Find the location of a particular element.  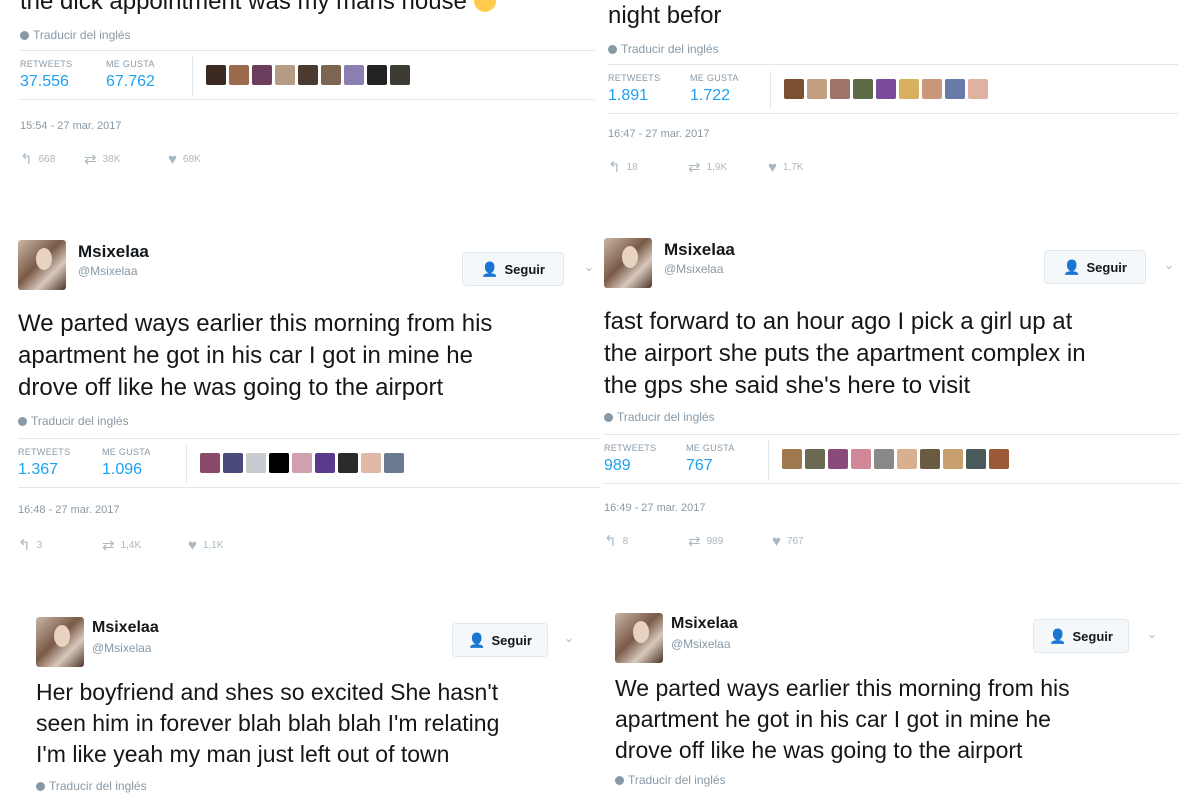

likes-stat: ME GUSTA 767 is located at coordinates (710, 459).